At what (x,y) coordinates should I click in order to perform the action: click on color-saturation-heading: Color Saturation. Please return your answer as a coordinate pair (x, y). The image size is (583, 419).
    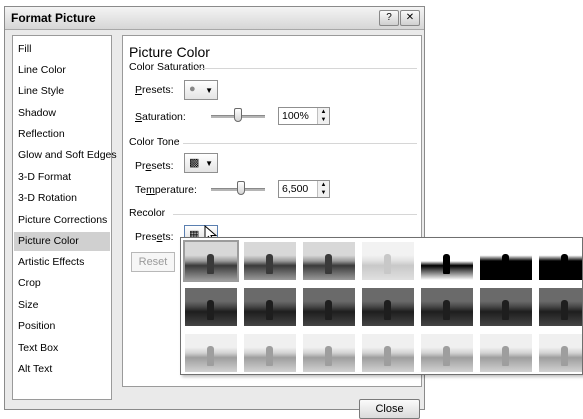
    Looking at the image, I should click on (167, 67).